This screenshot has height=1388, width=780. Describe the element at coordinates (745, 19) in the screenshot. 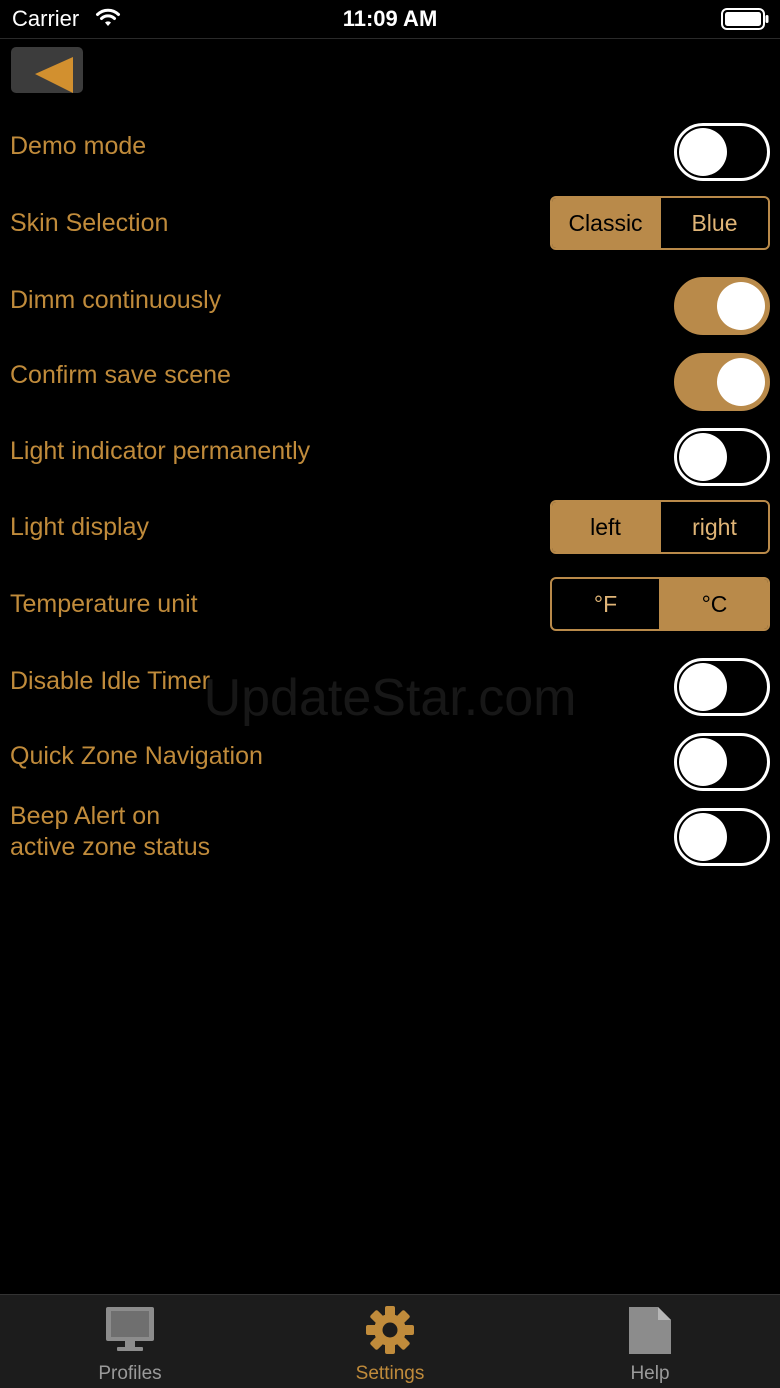

I see `battery-icon` at that location.